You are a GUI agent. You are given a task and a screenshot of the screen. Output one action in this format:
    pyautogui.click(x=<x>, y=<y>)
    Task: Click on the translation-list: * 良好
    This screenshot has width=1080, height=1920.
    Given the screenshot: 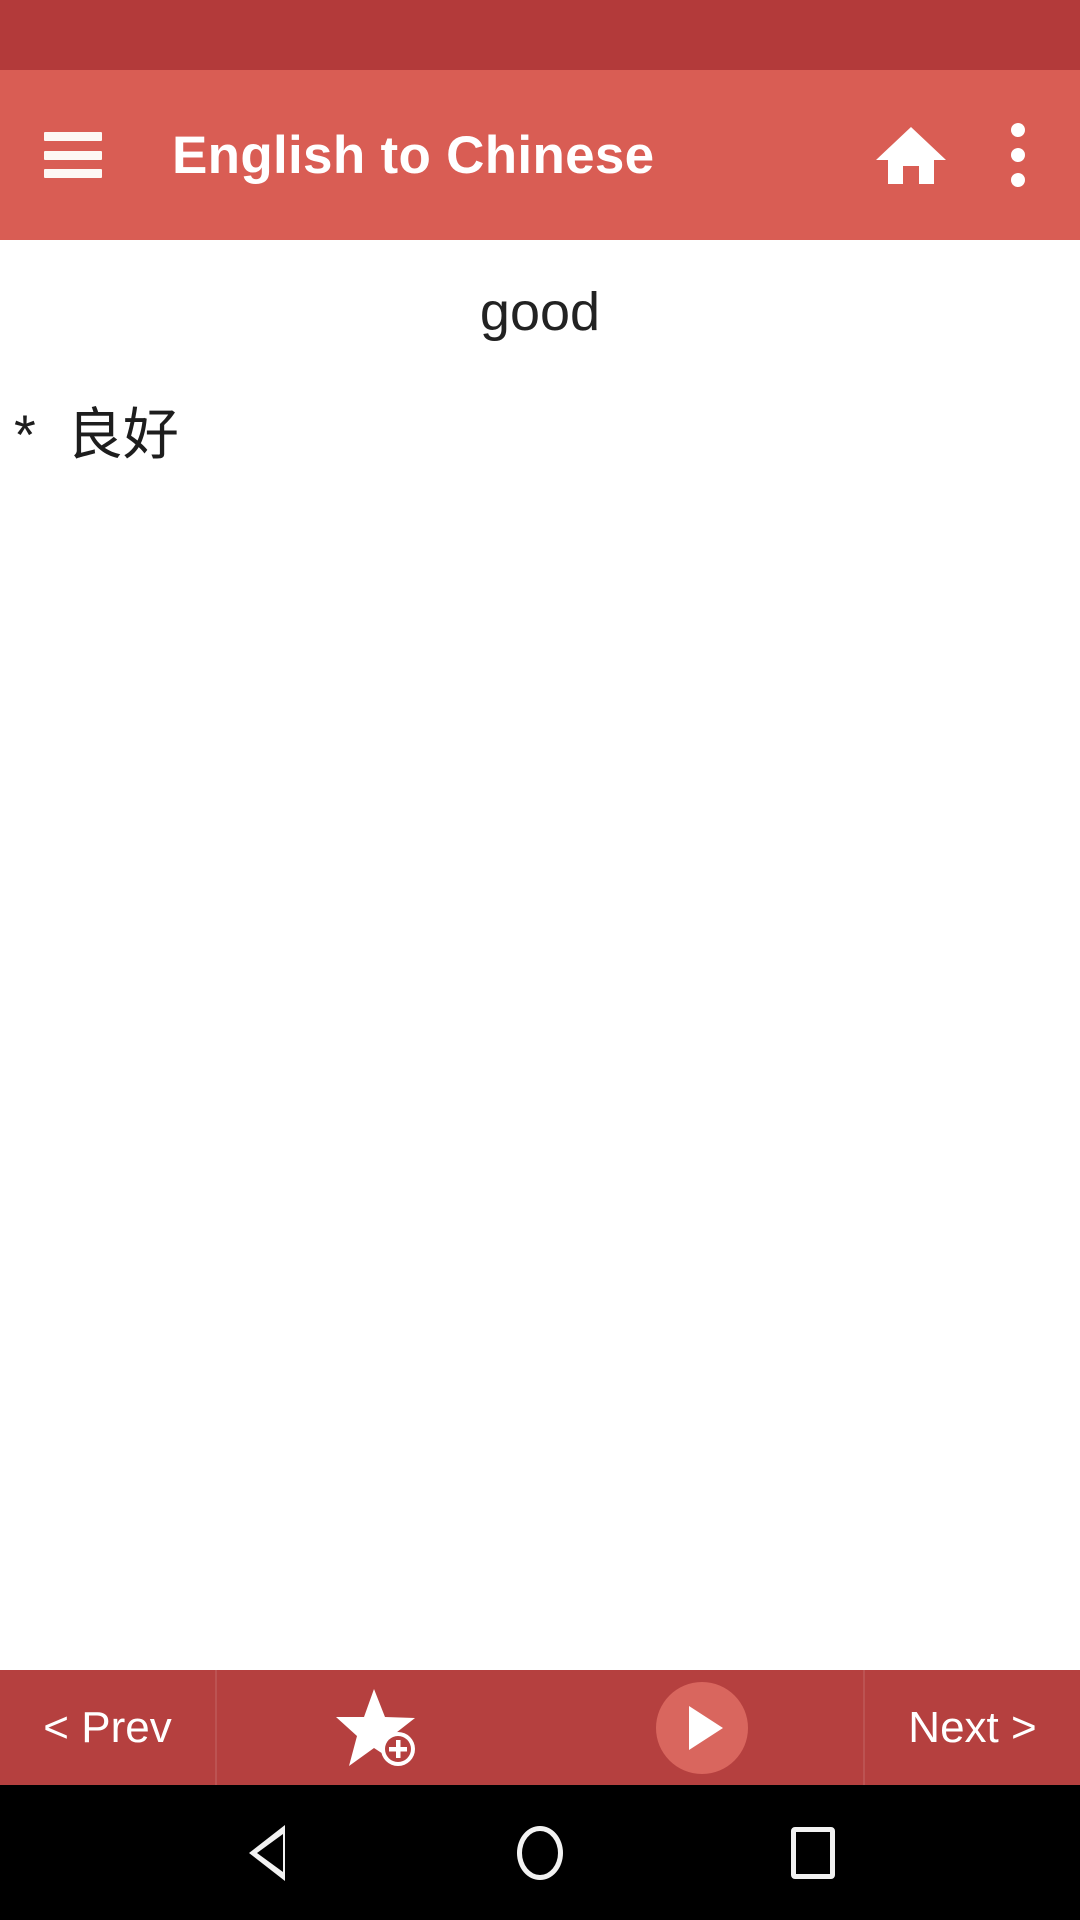 What is the action you would take?
    pyautogui.click(x=540, y=435)
    